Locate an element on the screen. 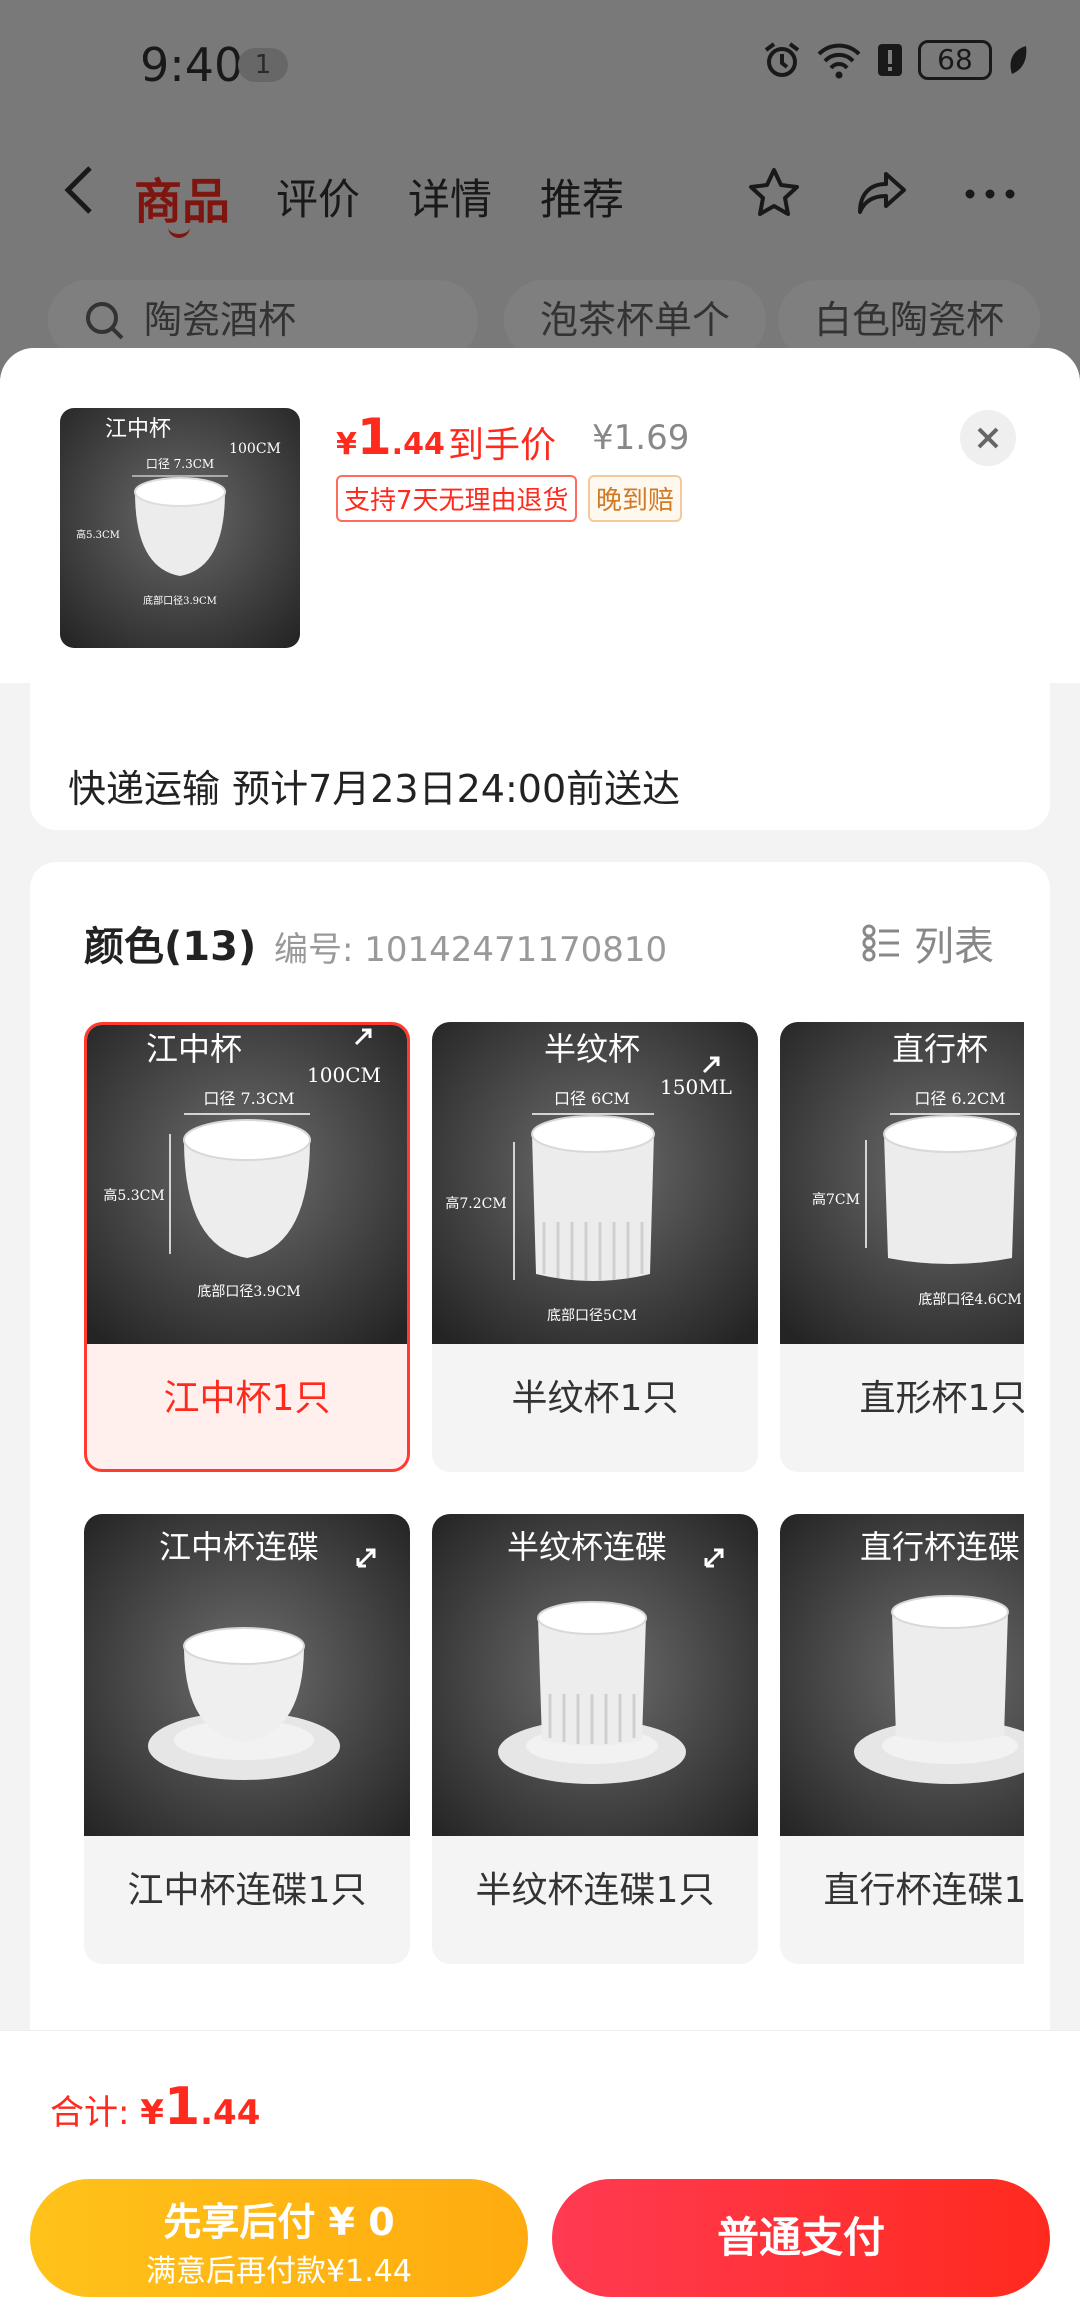 The width and height of the screenshot is (1080, 2310). svg-text: 江中杯连碟 is located at coordinates (239, 1547).